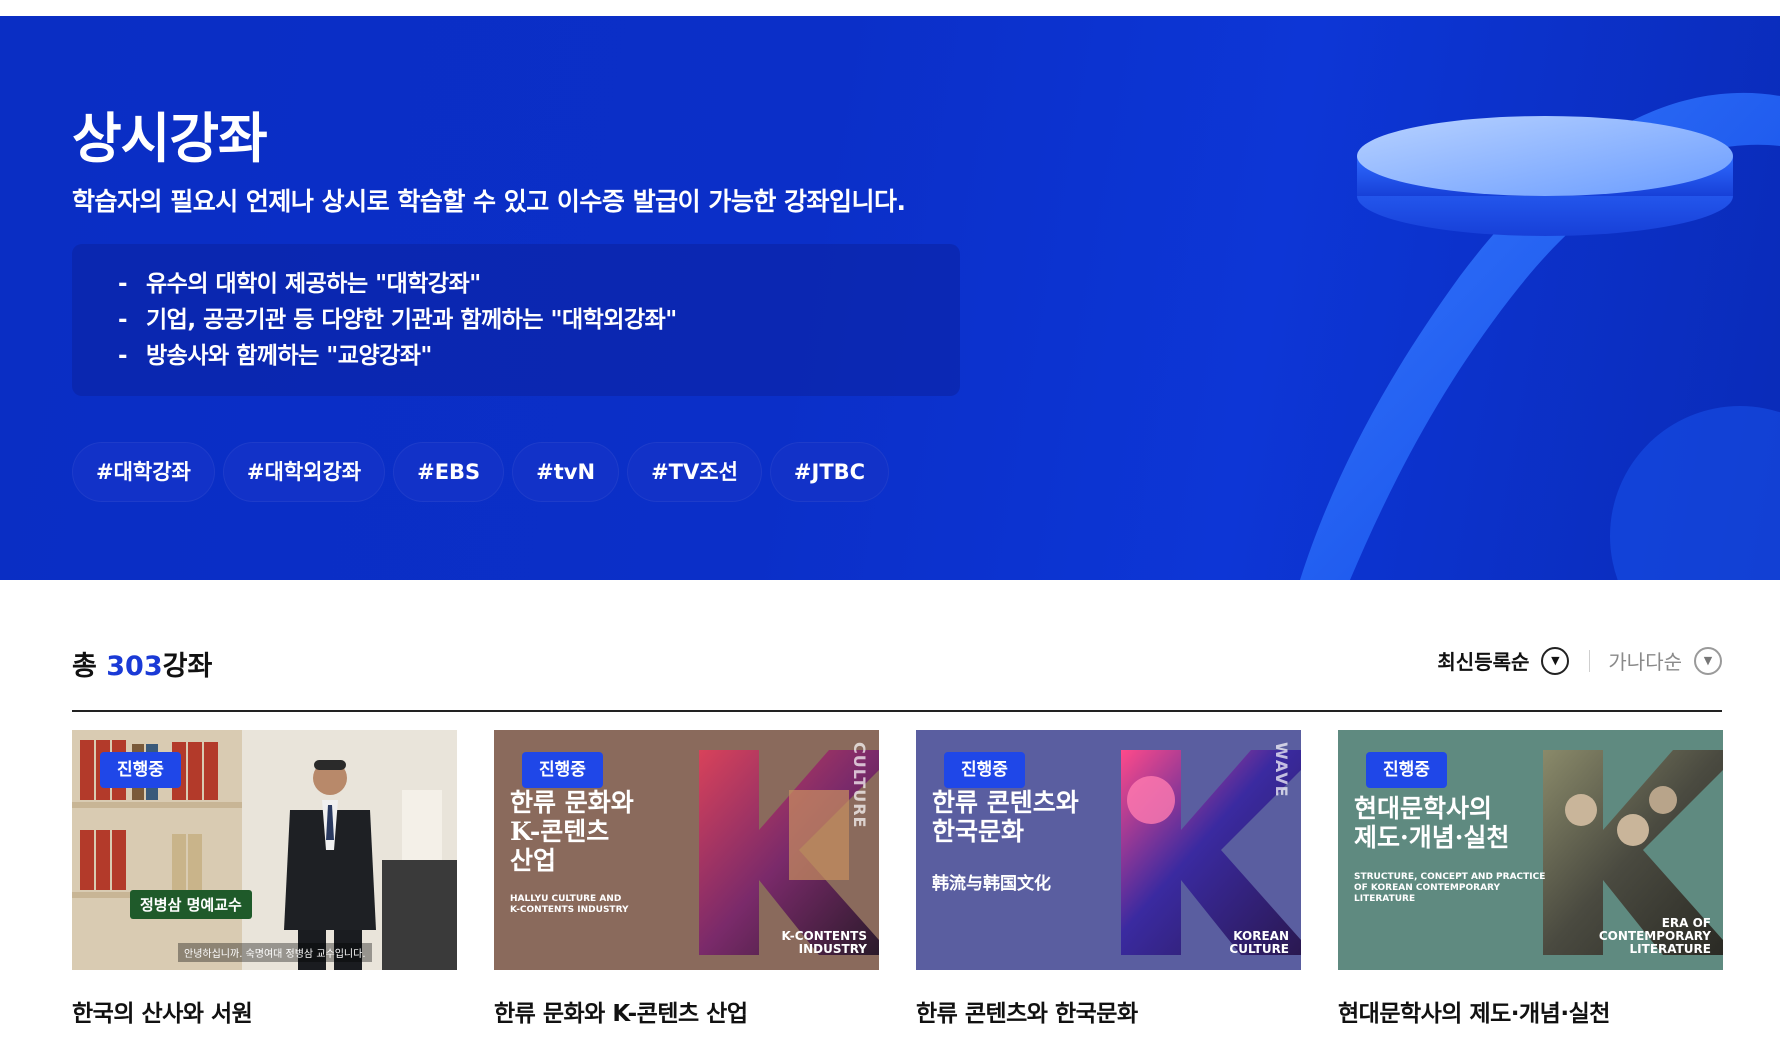 The height and width of the screenshot is (1060, 1780). What do you see at coordinates (289, 356) in the screenshot?
I see `hero-bullet-text: 방송사와 함께하는 "교양강좌"` at bounding box center [289, 356].